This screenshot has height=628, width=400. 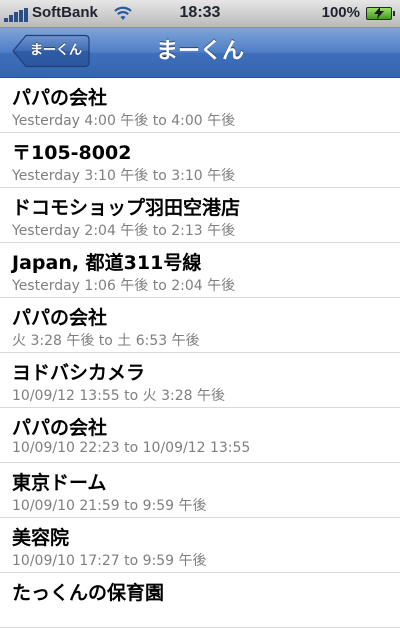 What do you see at coordinates (124, 286) in the screenshot?
I see `list-item-subtitle: Yesterday 1:06 午後 to 2:04 午後` at bounding box center [124, 286].